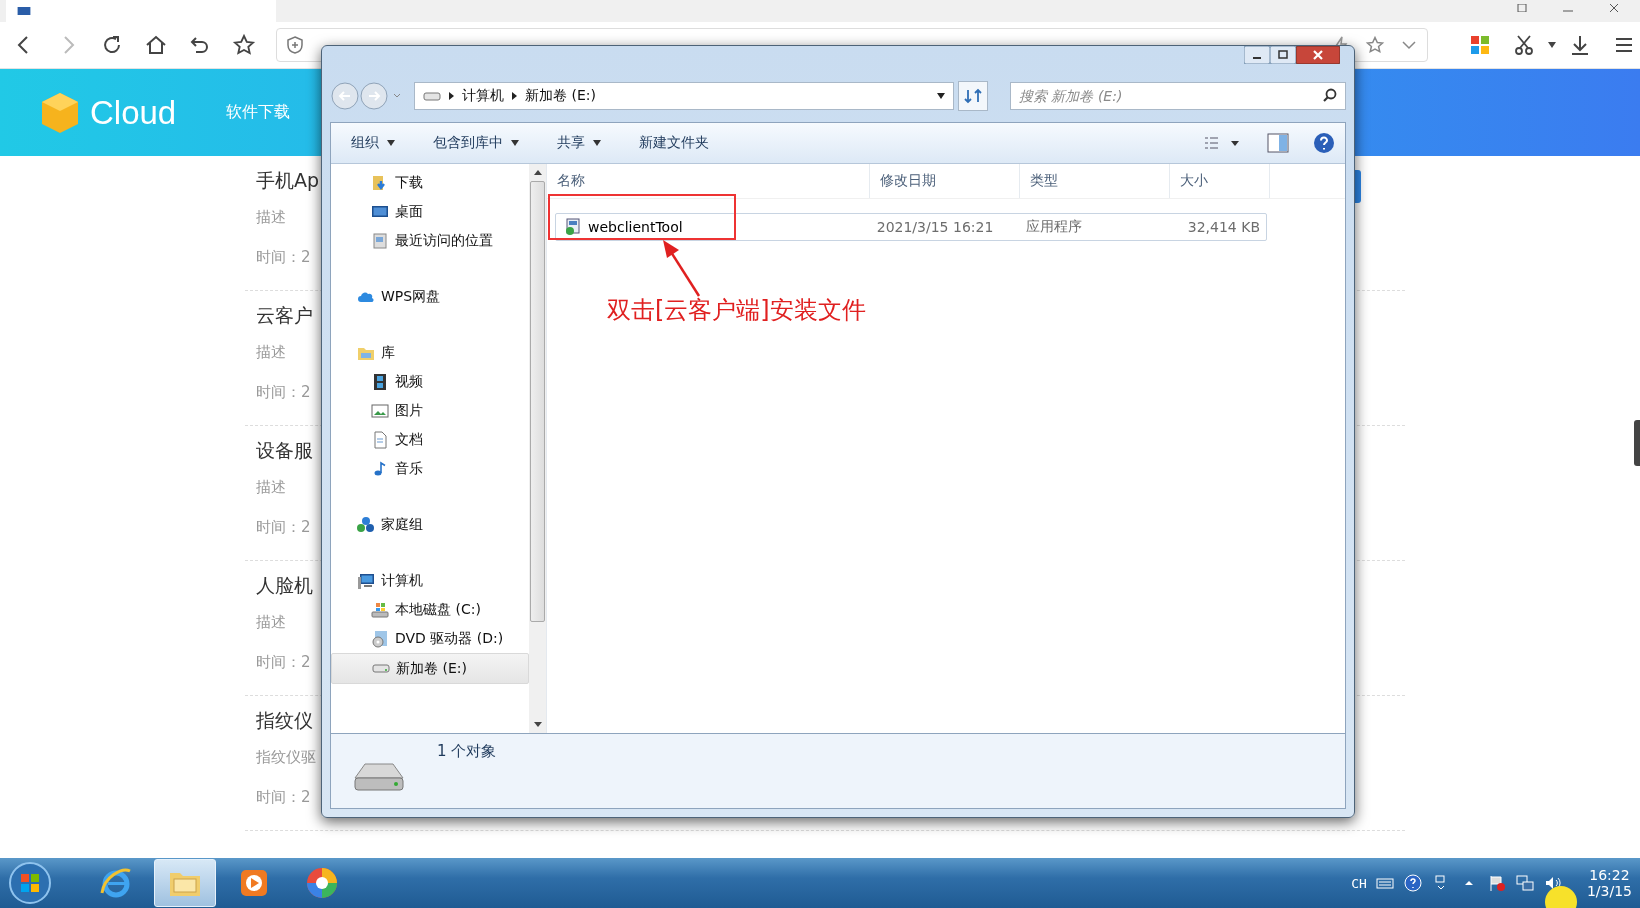 The height and width of the screenshot is (908, 1640). Describe the element at coordinates (380, 240) in the screenshot. I see `recent-places-icon` at that location.